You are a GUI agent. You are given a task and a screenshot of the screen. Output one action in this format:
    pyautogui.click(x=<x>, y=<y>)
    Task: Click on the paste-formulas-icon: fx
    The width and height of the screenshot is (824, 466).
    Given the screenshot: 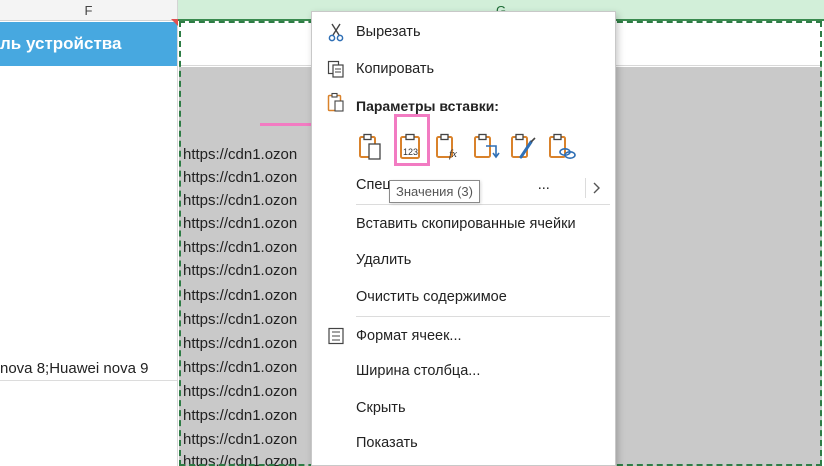 What is the action you would take?
    pyautogui.click(x=449, y=147)
    